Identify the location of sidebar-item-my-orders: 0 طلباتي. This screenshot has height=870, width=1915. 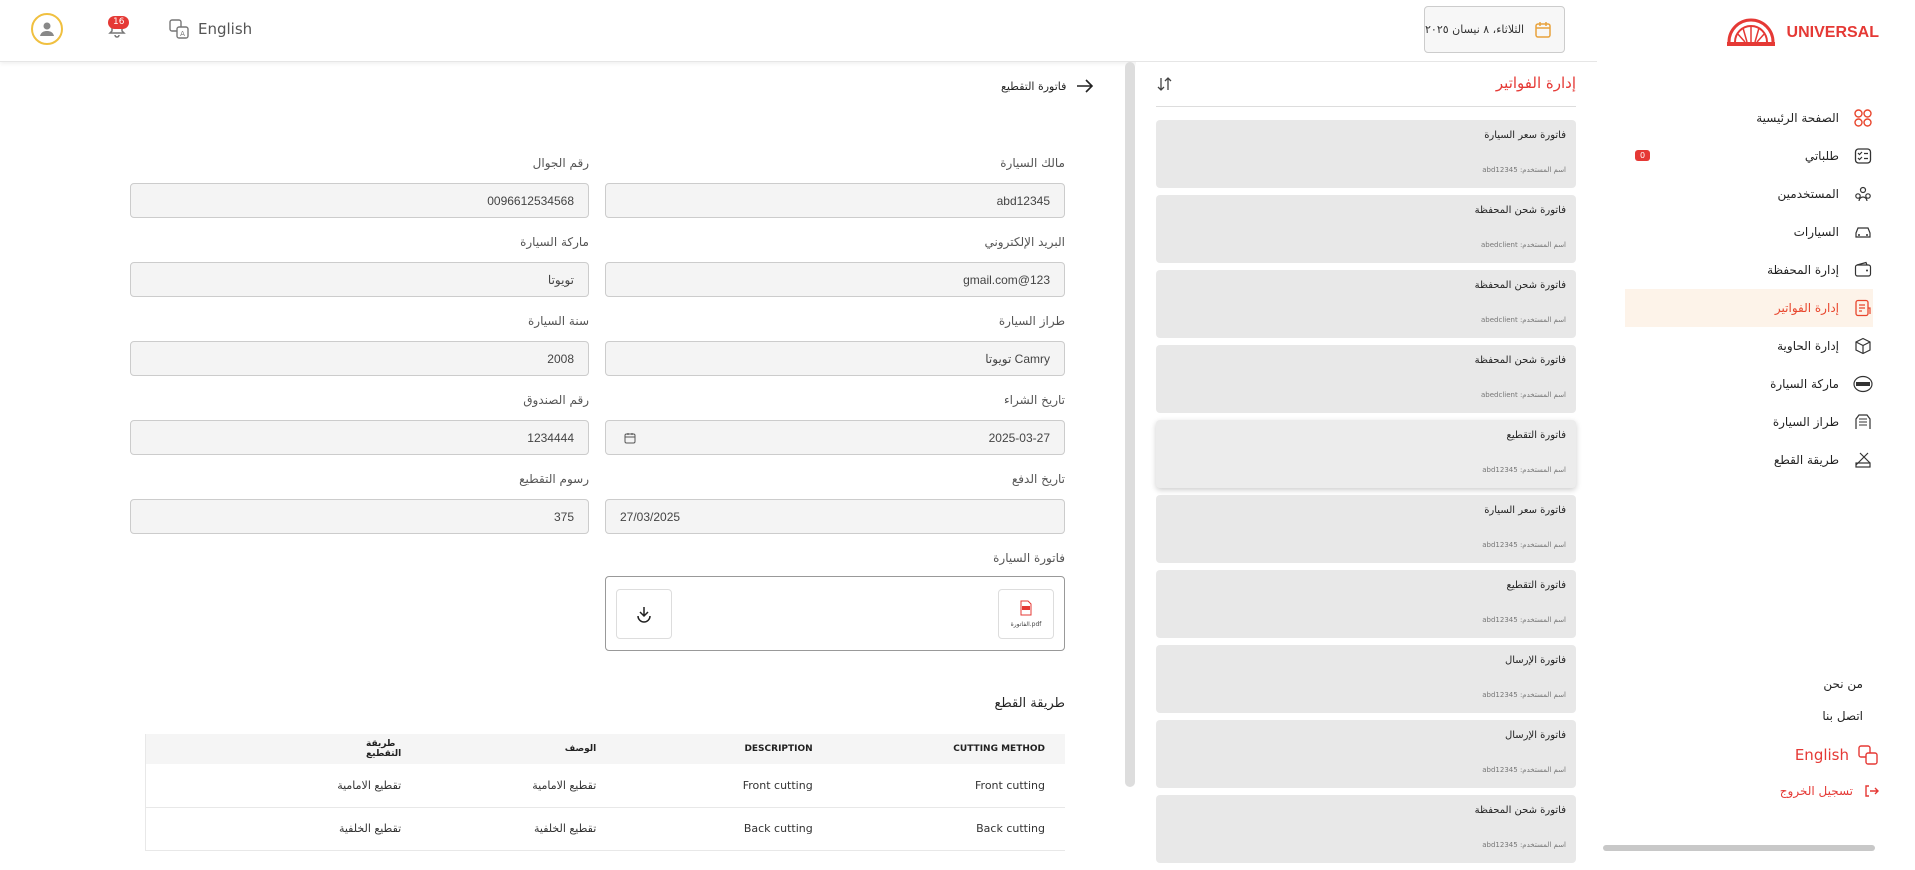
(1749, 156).